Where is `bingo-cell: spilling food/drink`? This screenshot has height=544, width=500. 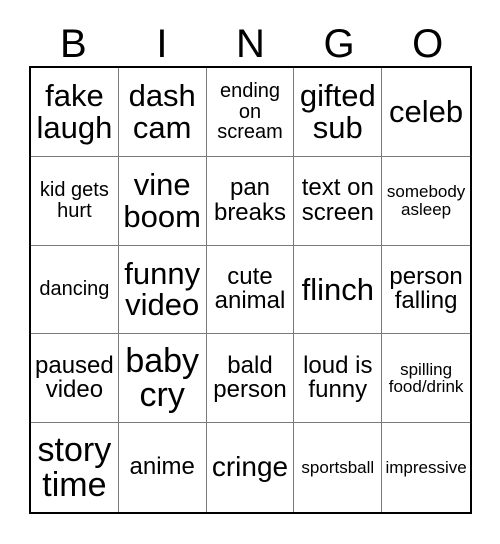 bingo-cell: spilling food/drink is located at coordinates (426, 379).